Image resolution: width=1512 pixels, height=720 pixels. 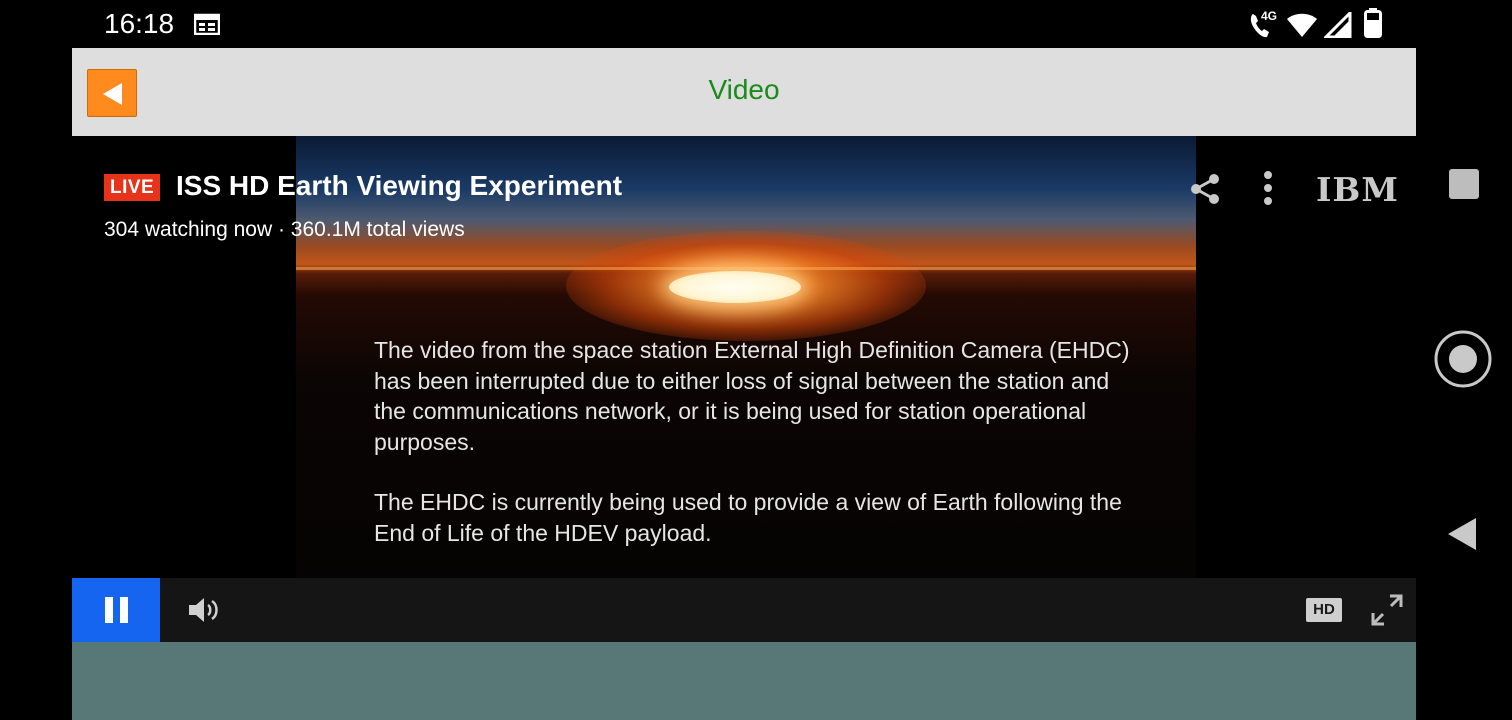 I want to click on share-icon, so click(x=1205, y=189).